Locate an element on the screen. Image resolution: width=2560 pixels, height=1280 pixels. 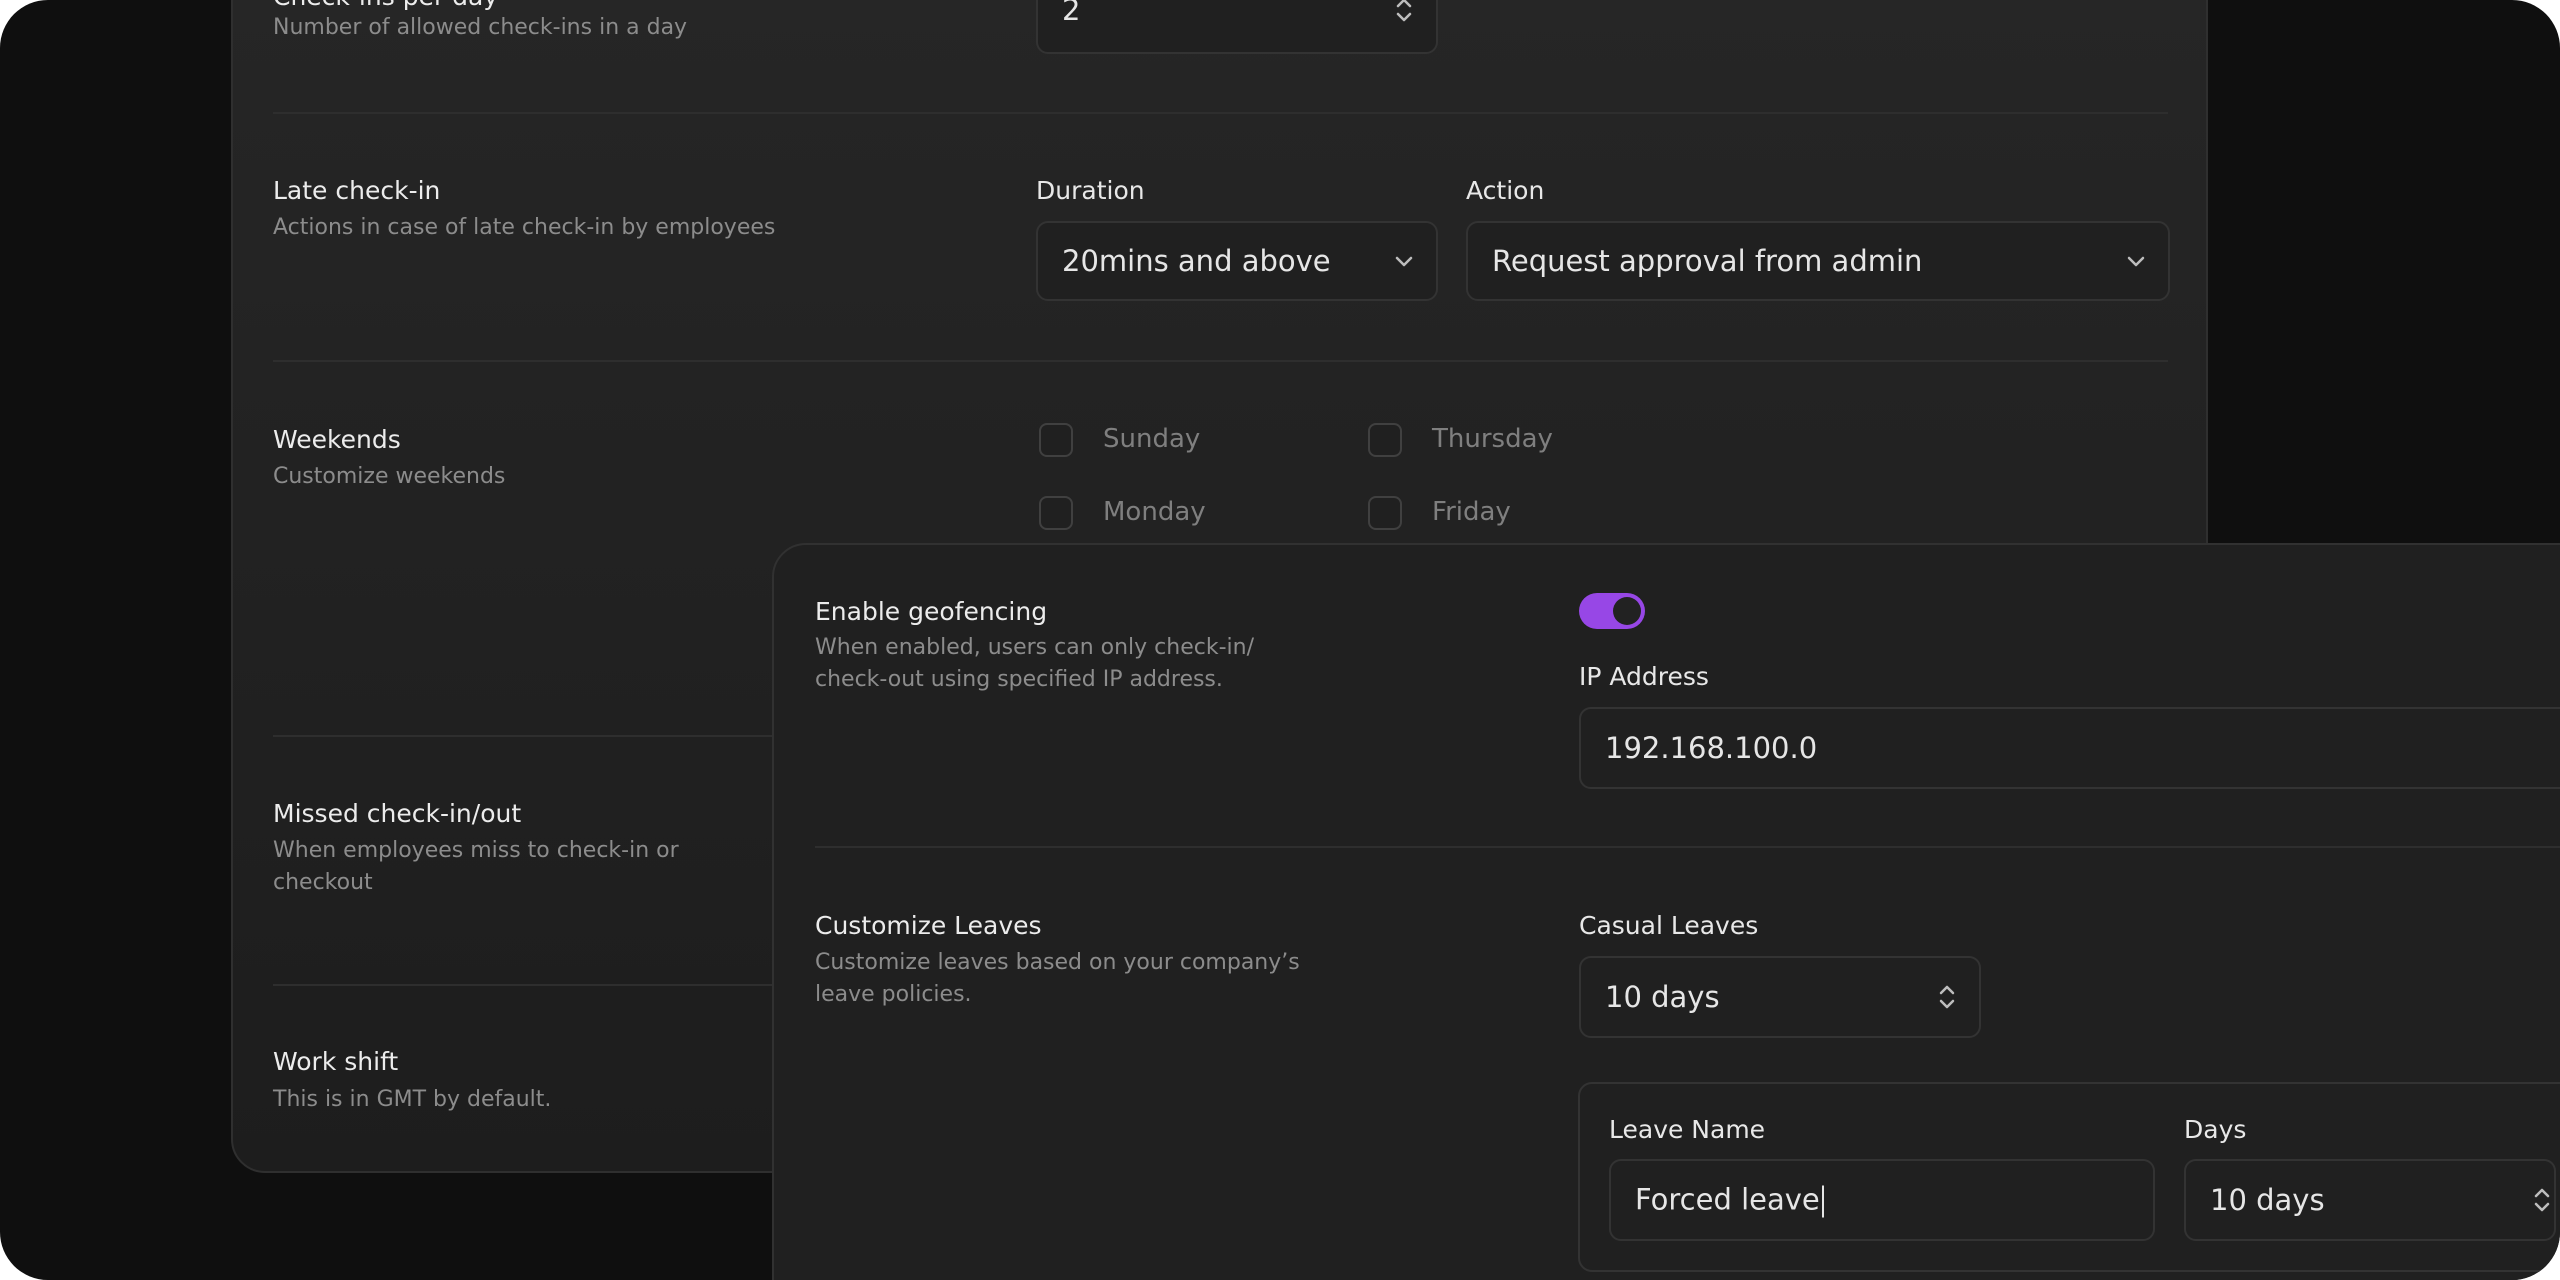
casual-leaves-stepper: 10 days is located at coordinates (1780, 997).